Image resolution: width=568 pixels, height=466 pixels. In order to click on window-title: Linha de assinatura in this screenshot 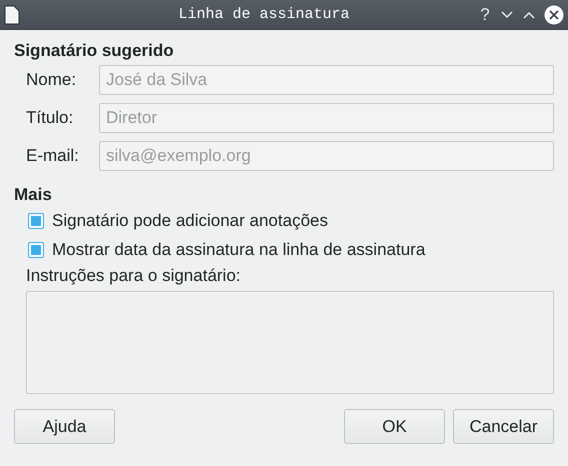, I will do `click(264, 14)`.